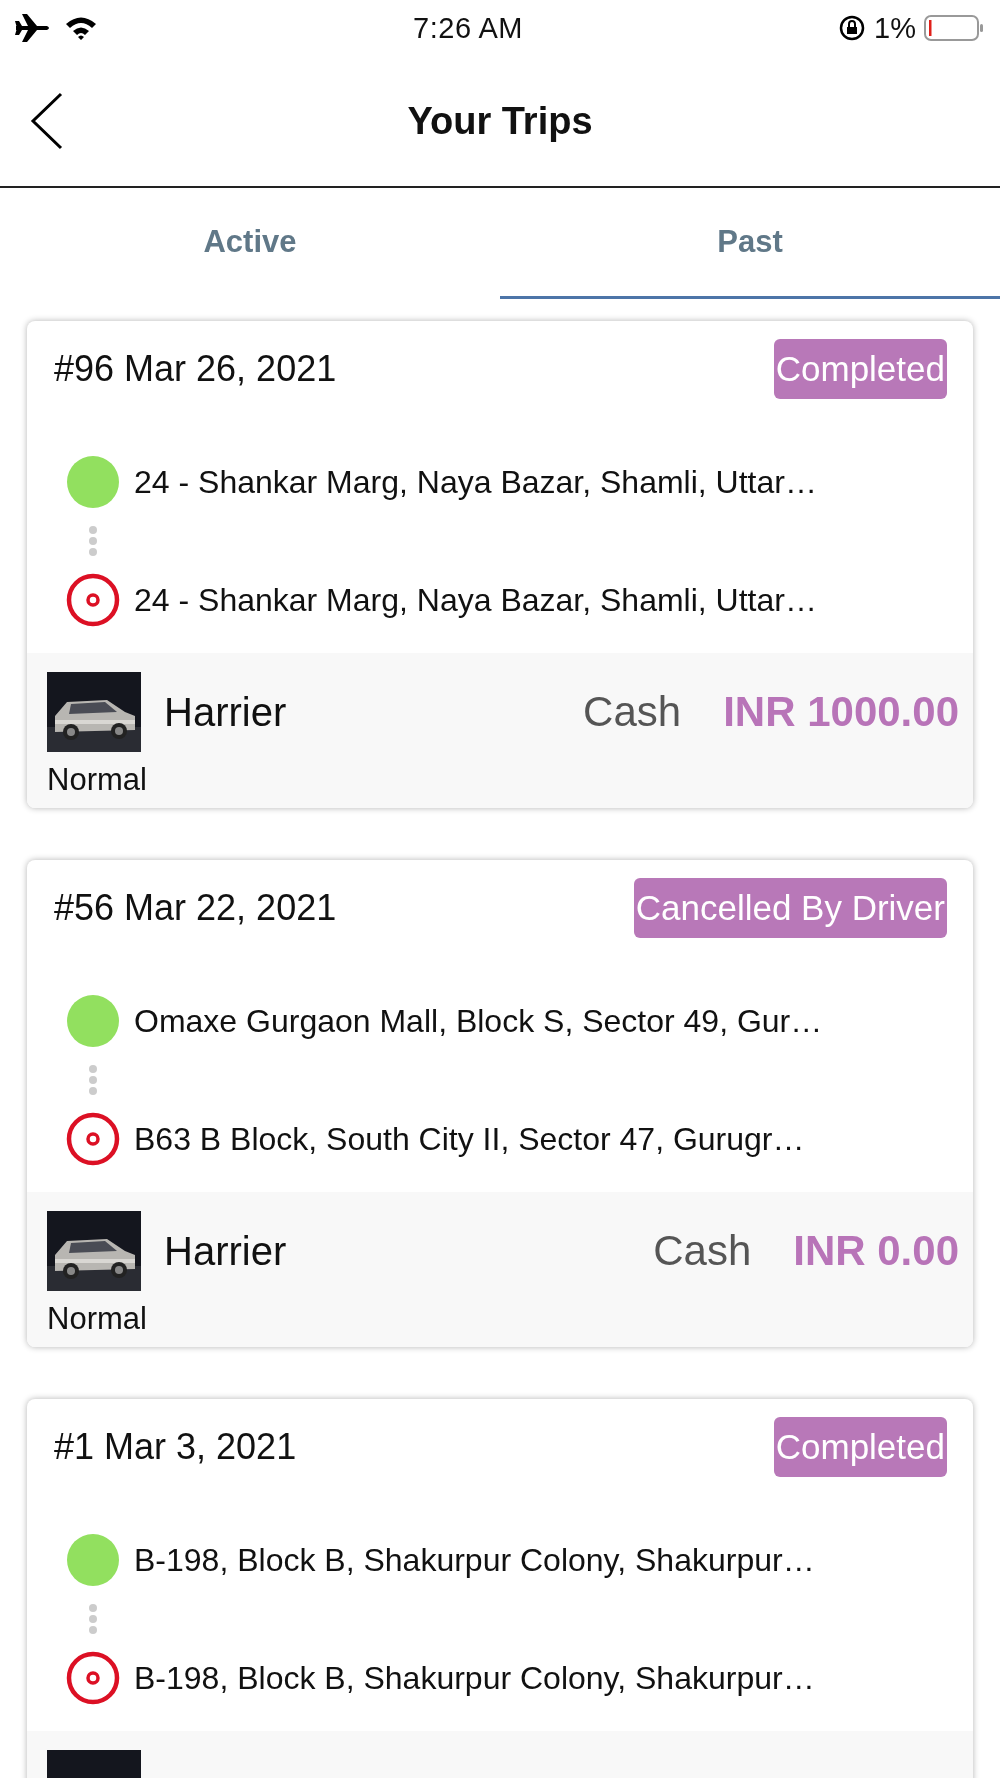 This screenshot has height=1778, width=1000. Describe the element at coordinates (852, 28) in the screenshot. I see `rotation-lock-icon` at that location.